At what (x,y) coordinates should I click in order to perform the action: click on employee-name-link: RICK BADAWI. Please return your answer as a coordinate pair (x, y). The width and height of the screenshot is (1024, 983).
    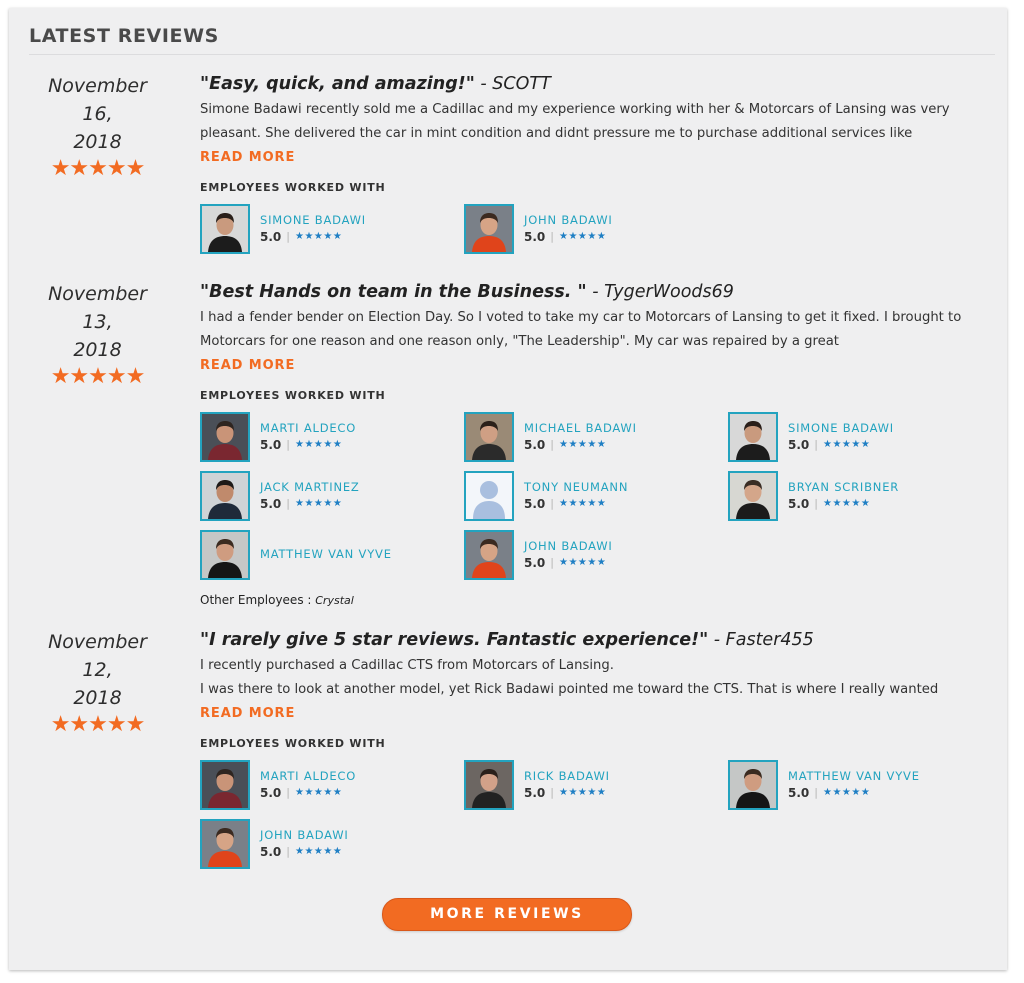
    Looking at the image, I should click on (567, 776).